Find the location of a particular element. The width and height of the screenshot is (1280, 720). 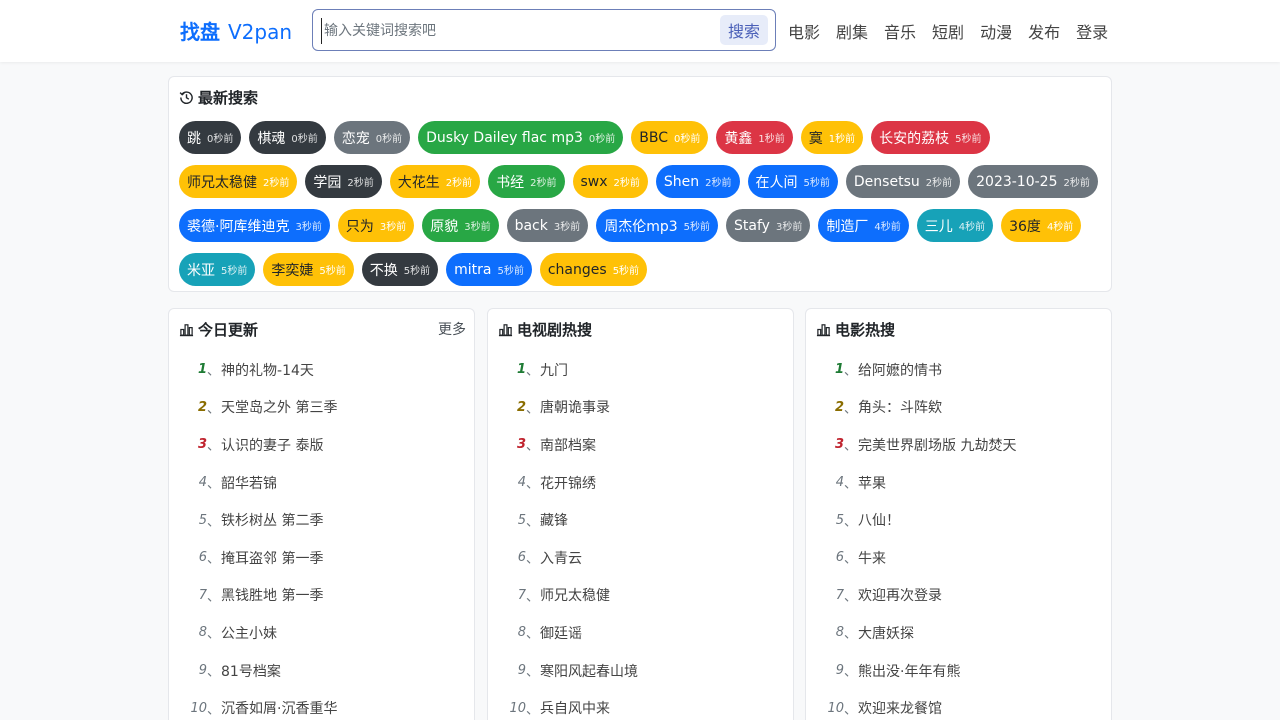

rank-item: 7、师兄太稳健 is located at coordinates (640, 596).